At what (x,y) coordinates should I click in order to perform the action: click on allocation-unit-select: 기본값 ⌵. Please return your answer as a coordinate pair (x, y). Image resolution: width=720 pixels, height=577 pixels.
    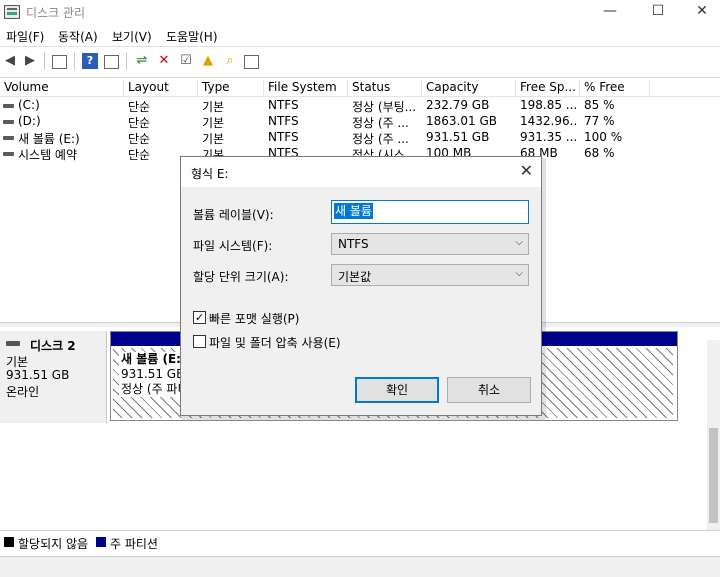
    Looking at the image, I should click on (430, 275).